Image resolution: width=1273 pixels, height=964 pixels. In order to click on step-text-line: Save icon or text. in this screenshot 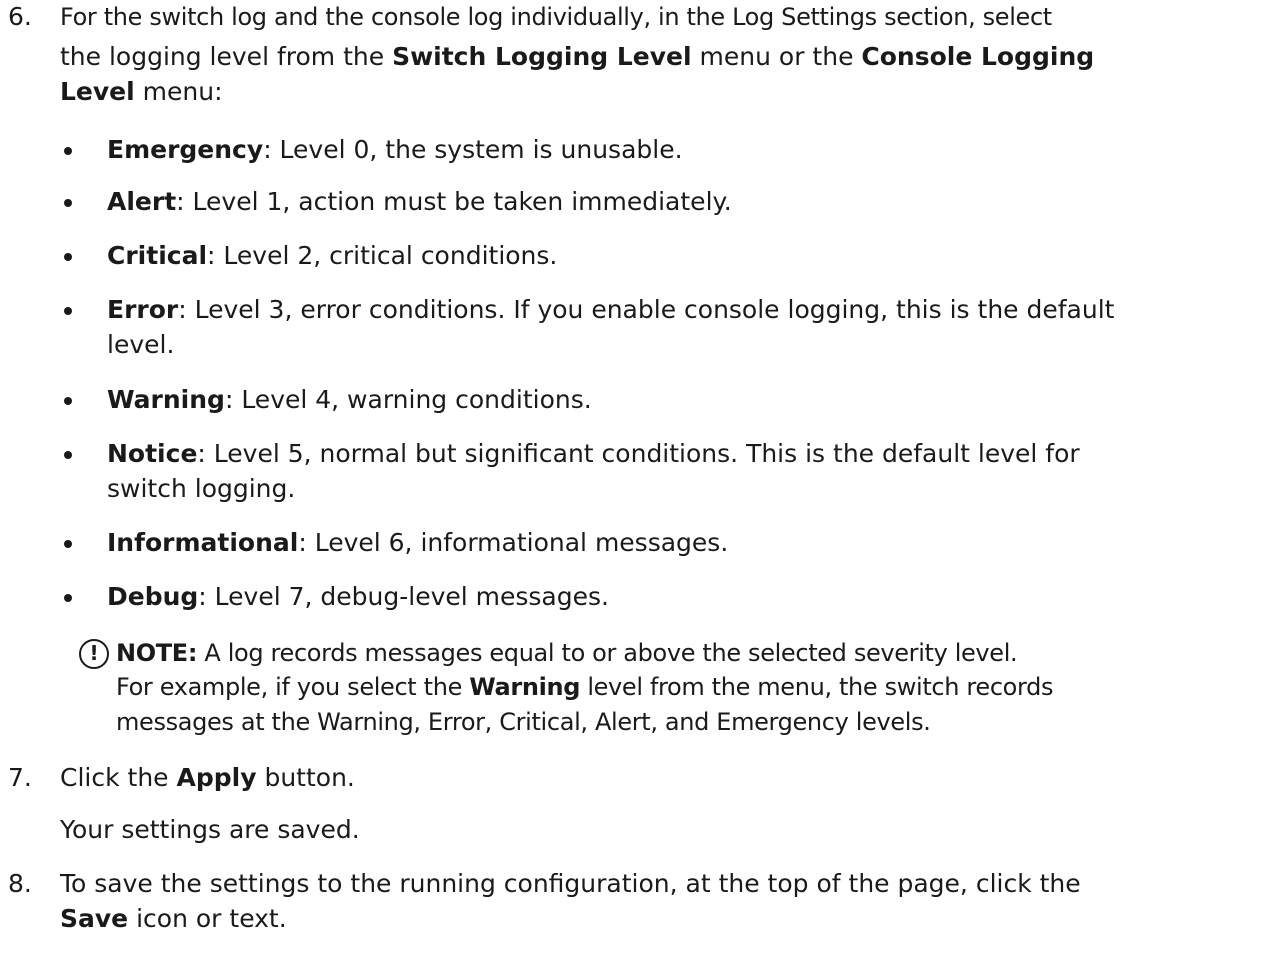, I will do `click(173, 919)`.